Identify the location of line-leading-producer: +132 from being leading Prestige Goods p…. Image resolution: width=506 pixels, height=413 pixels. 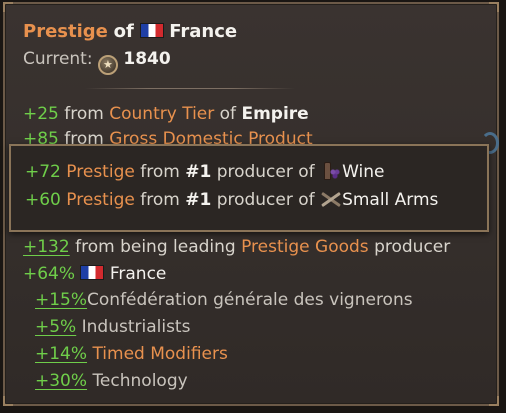
(236, 247).